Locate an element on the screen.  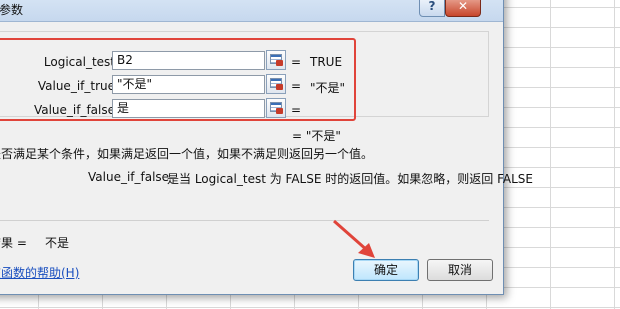
title-bar: 参数 is located at coordinates (251, 11).